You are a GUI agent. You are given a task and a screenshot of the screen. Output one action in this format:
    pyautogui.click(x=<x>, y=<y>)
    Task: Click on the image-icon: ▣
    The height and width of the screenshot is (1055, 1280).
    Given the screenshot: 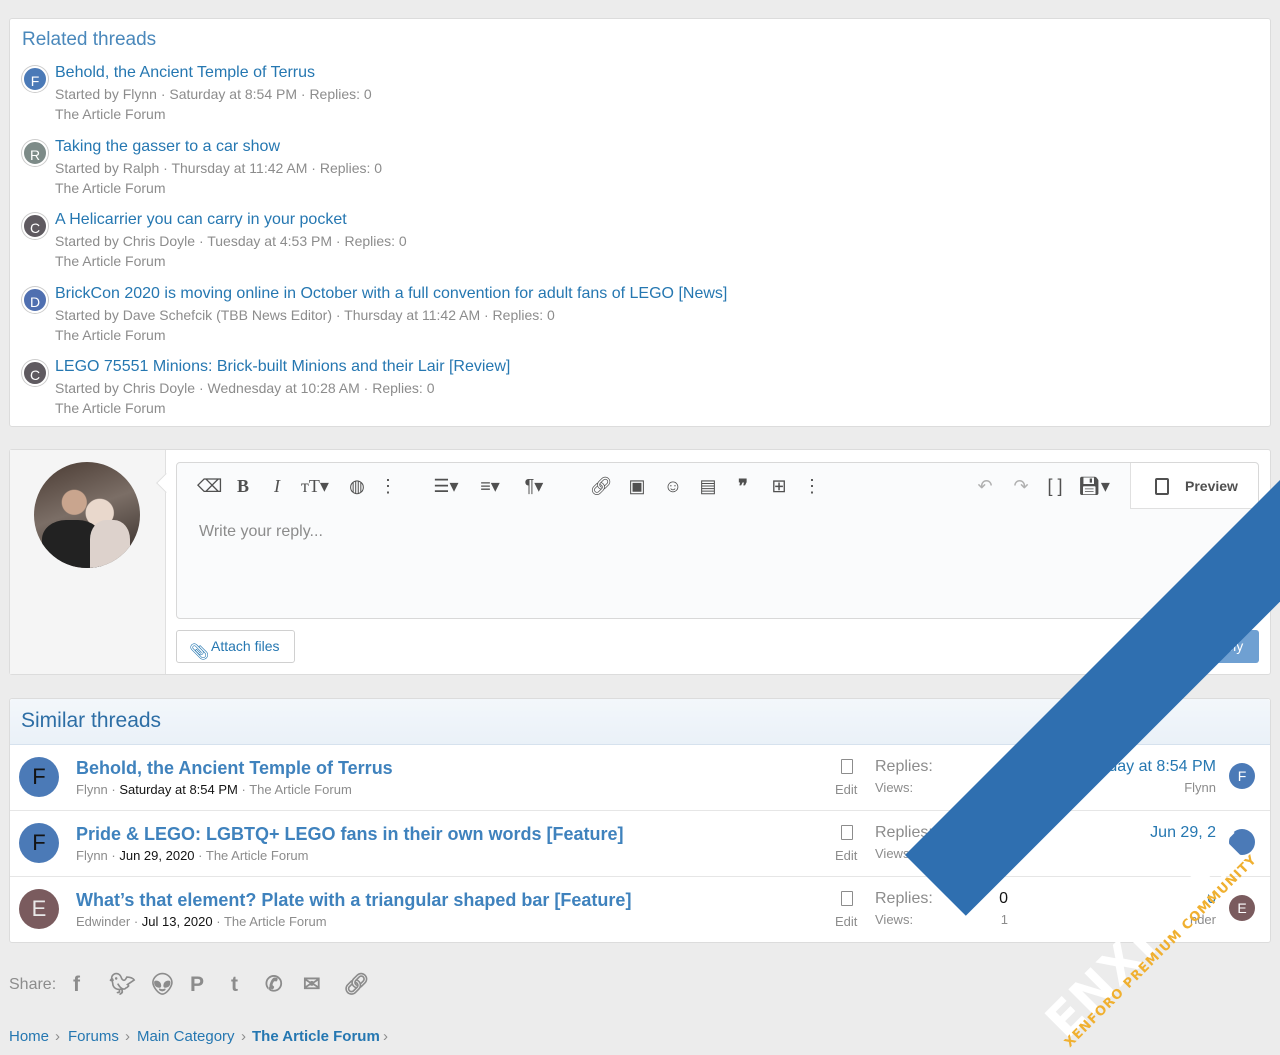 What is the action you would take?
    pyautogui.click(x=637, y=486)
    